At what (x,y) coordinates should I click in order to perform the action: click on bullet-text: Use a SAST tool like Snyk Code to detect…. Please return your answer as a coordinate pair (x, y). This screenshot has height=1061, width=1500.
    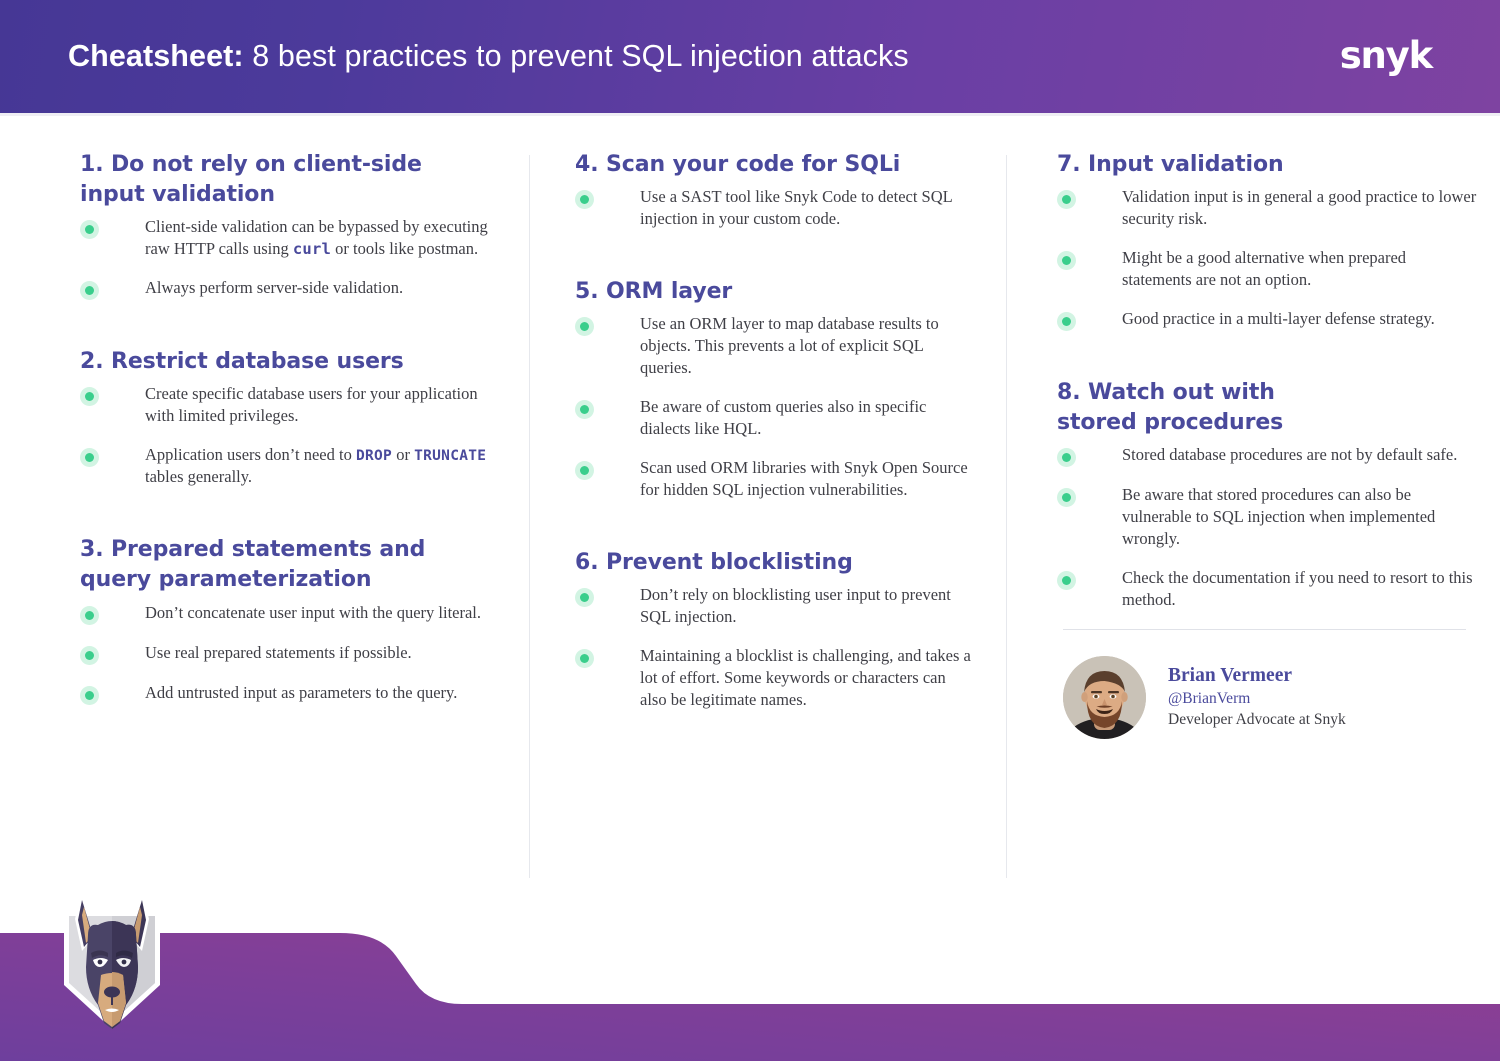
    Looking at the image, I should click on (808, 208).